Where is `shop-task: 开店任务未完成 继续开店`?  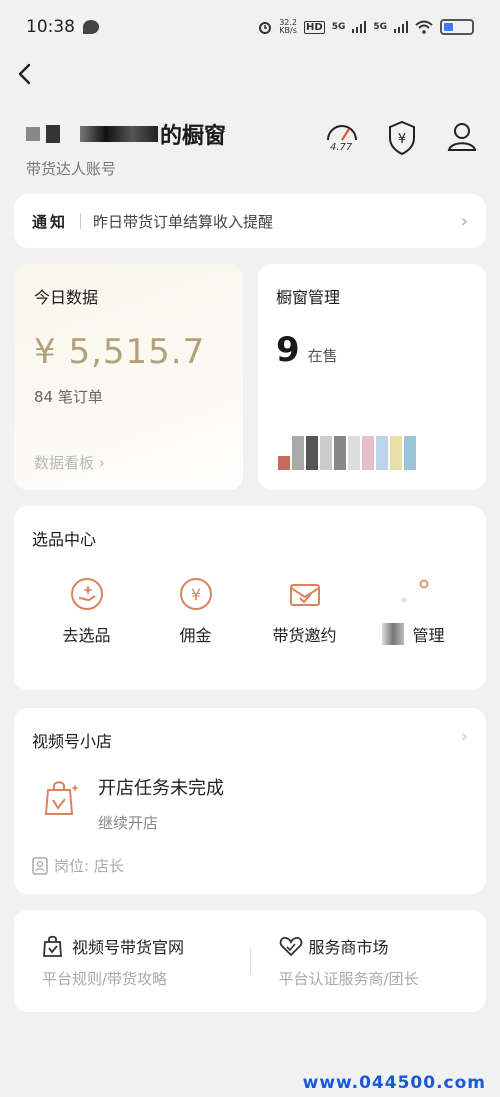 shop-task: 开店任务未完成 继续开店 is located at coordinates (250, 803).